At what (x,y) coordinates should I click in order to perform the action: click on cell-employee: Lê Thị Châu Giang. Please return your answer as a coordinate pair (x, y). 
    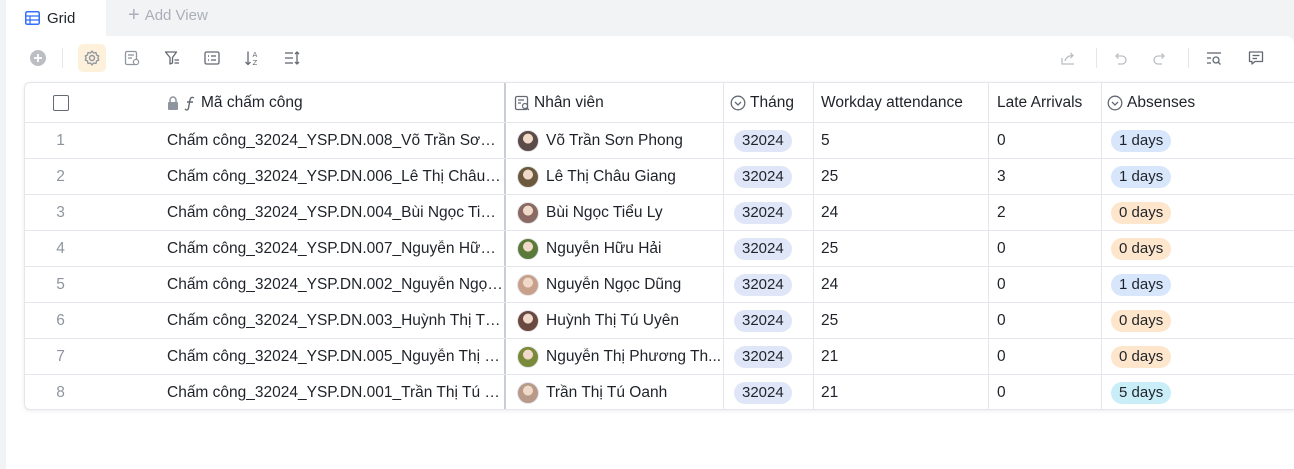
    Looking at the image, I should click on (615, 176).